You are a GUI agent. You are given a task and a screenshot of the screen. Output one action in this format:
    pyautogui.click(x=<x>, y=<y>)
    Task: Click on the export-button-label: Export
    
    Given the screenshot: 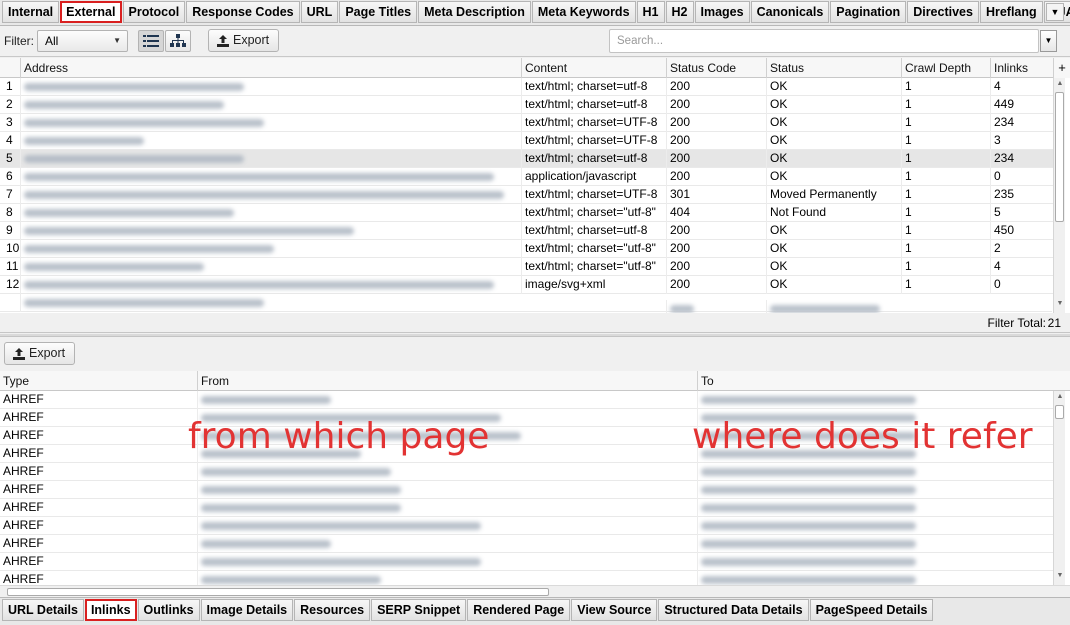 What is the action you would take?
    pyautogui.click(x=251, y=40)
    